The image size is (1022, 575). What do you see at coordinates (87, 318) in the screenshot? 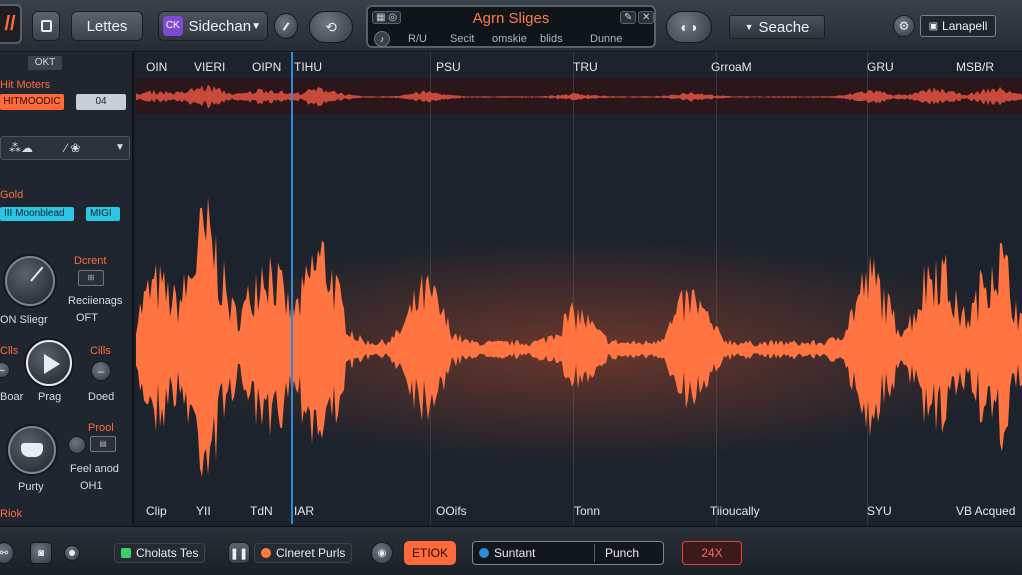
I see `off-label: OFT` at bounding box center [87, 318].